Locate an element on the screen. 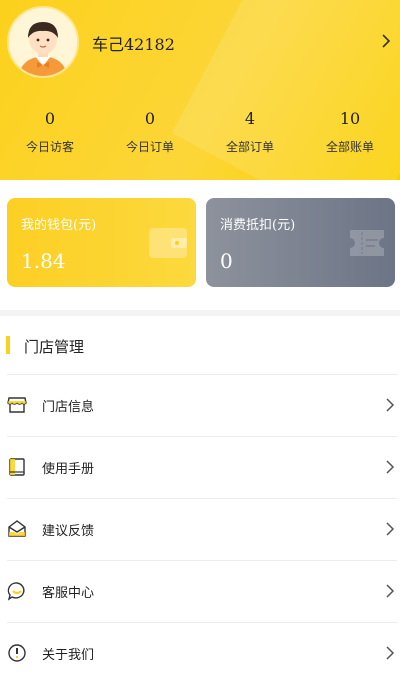  coupon-icon is located at coordinates (367, 243).